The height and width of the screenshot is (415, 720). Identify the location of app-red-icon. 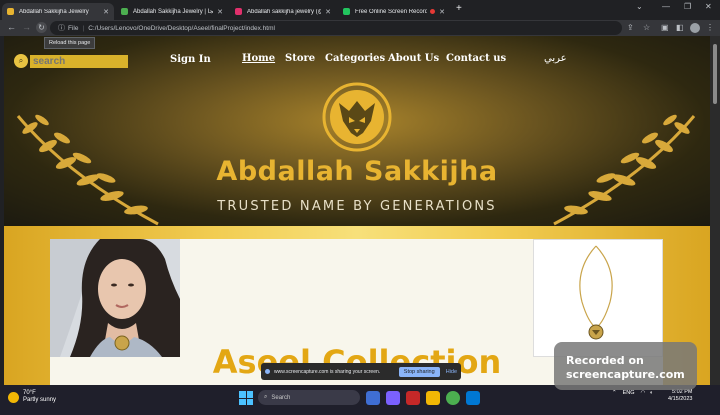
(413, 398).